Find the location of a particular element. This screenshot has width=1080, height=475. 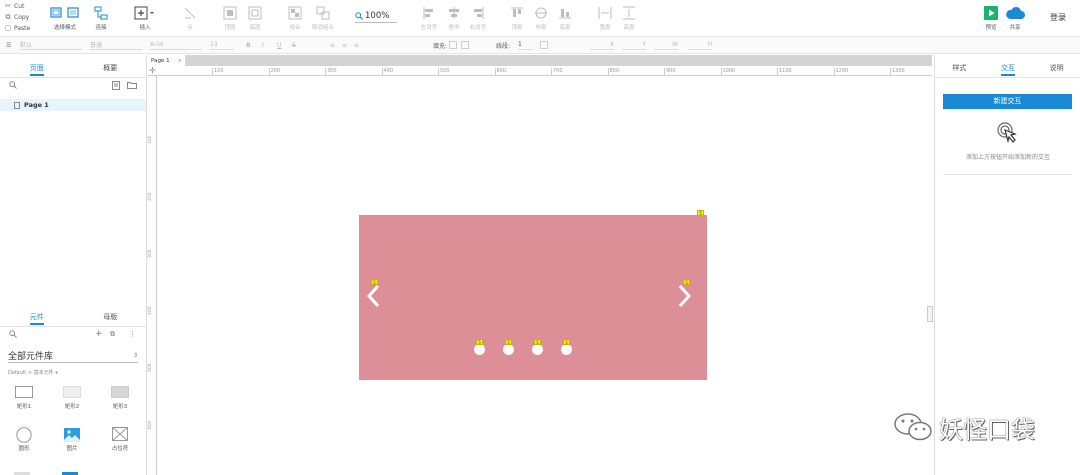

font-size-select: 13 is located at coordinates (222, 45).